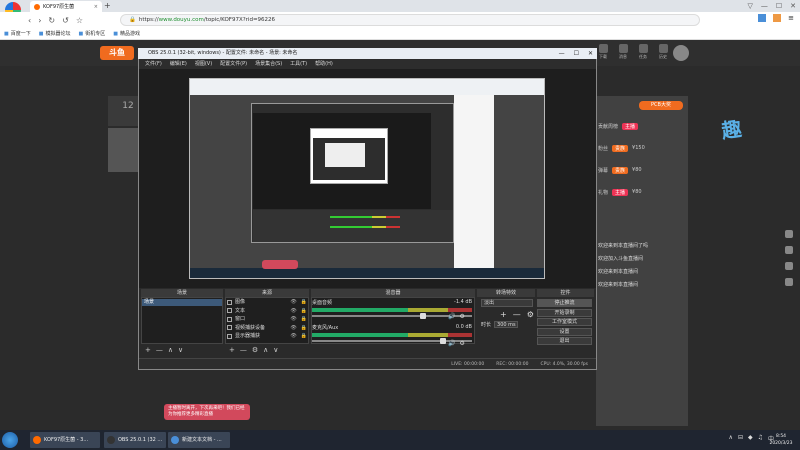 The width and height of the screenshot is (800, 450). I want to click on extension-icon, so click(777, 18).